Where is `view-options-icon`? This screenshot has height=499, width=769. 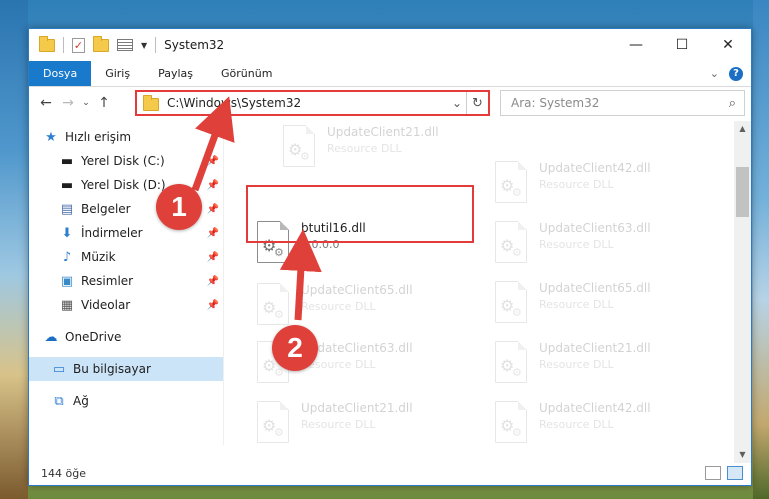 view-options-icon is located at coordinates (125, 45).